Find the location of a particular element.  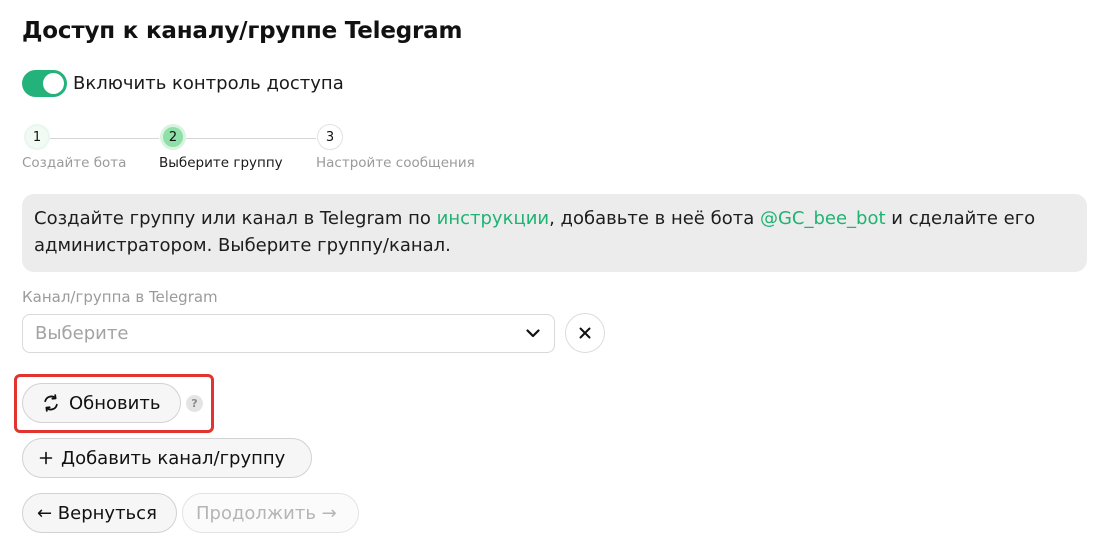

clear-selection-button is located at coordinates (585, 333).